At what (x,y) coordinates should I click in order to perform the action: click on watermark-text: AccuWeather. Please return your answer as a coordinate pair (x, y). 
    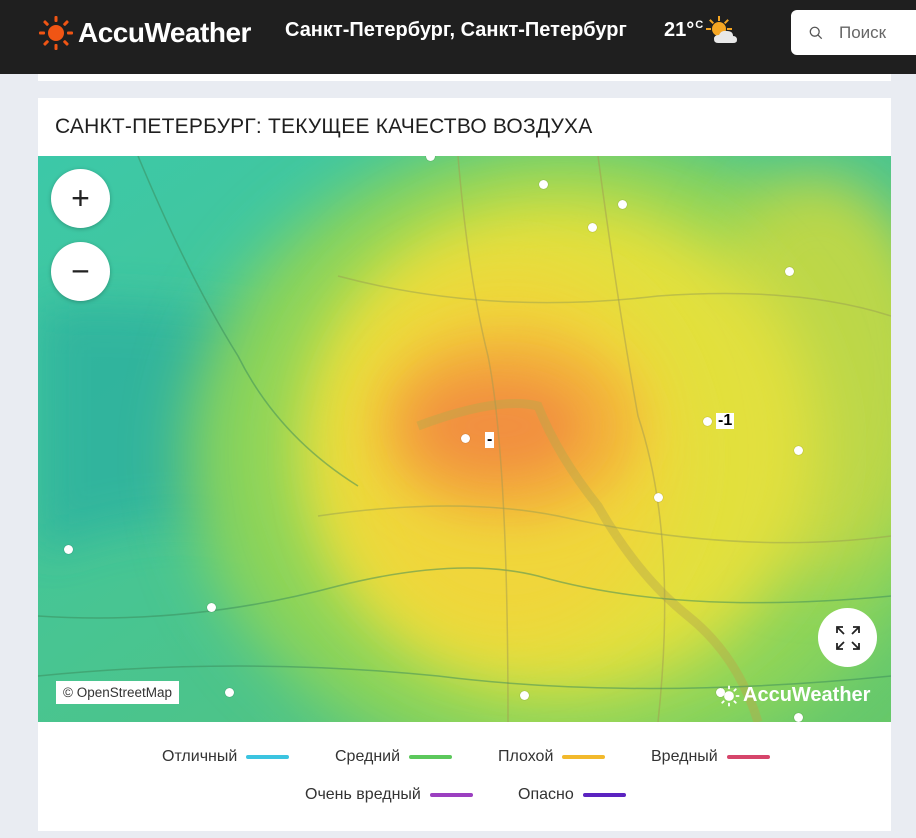
    Looking at the image, I should click on (807, 695).